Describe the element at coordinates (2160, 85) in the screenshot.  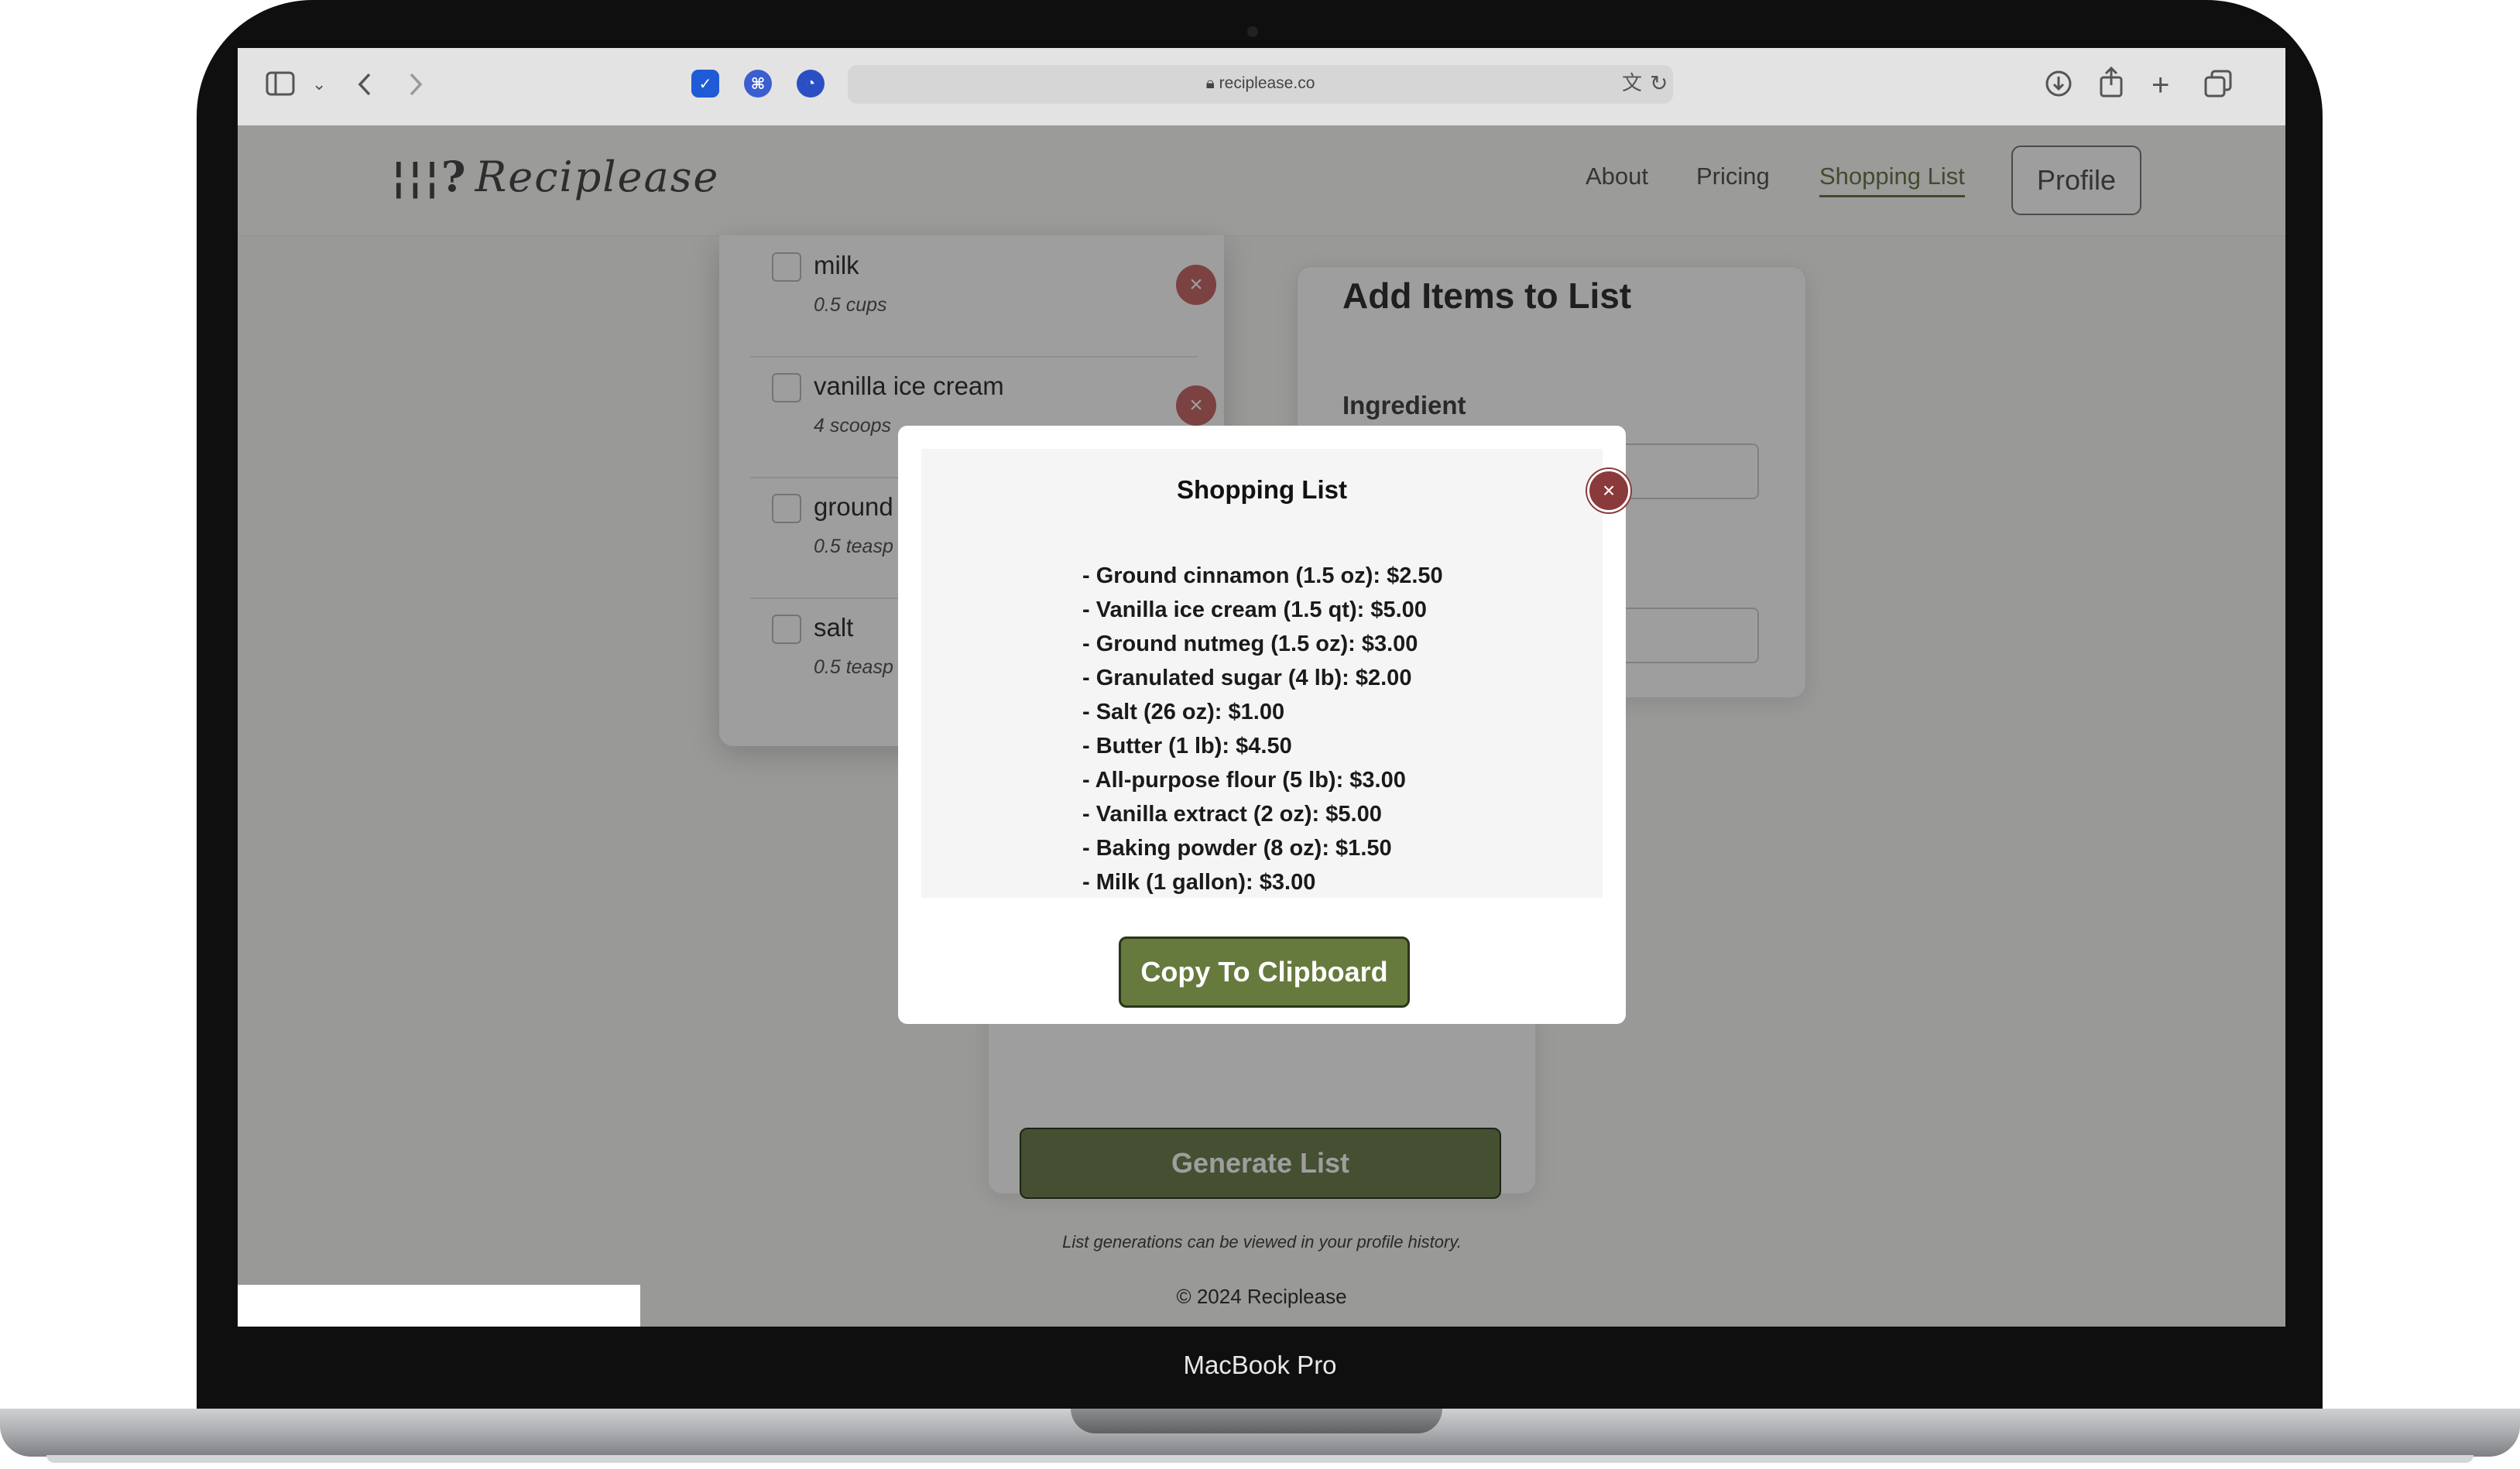
I see `new-tab-icon: +` at that location.